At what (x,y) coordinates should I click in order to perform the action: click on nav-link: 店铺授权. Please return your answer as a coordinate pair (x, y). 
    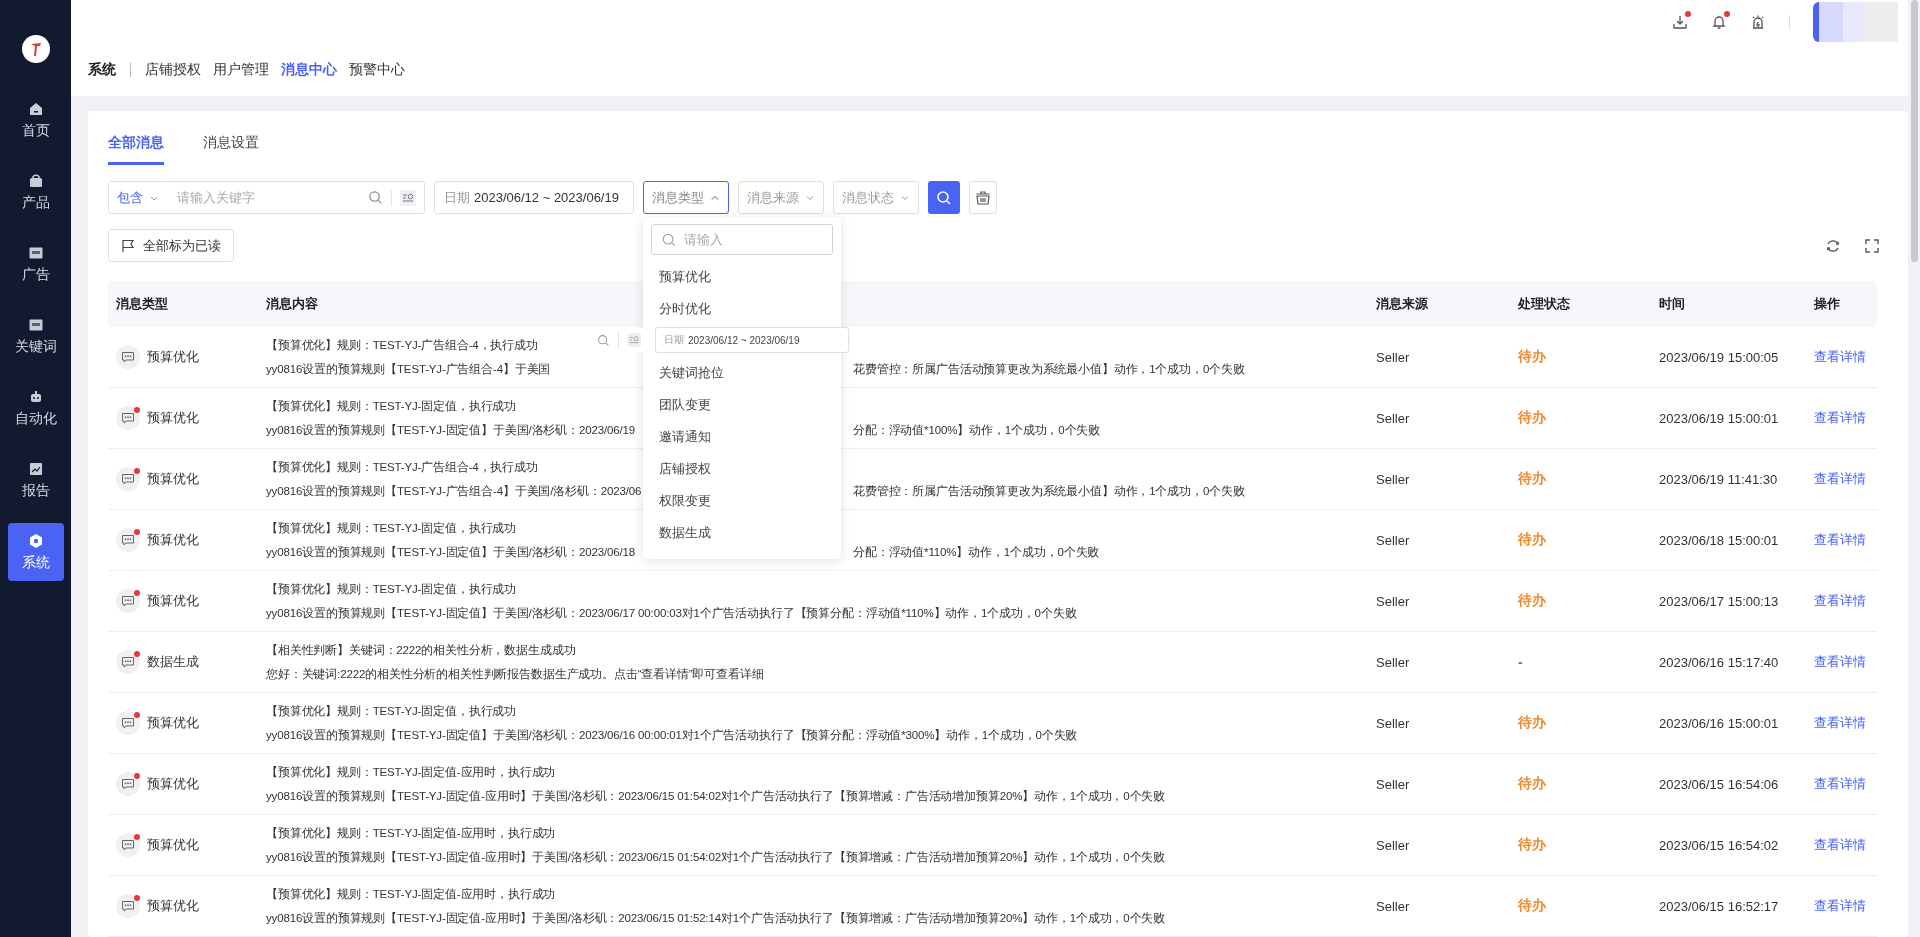
    Looking at the image, I should click on (173, 69).